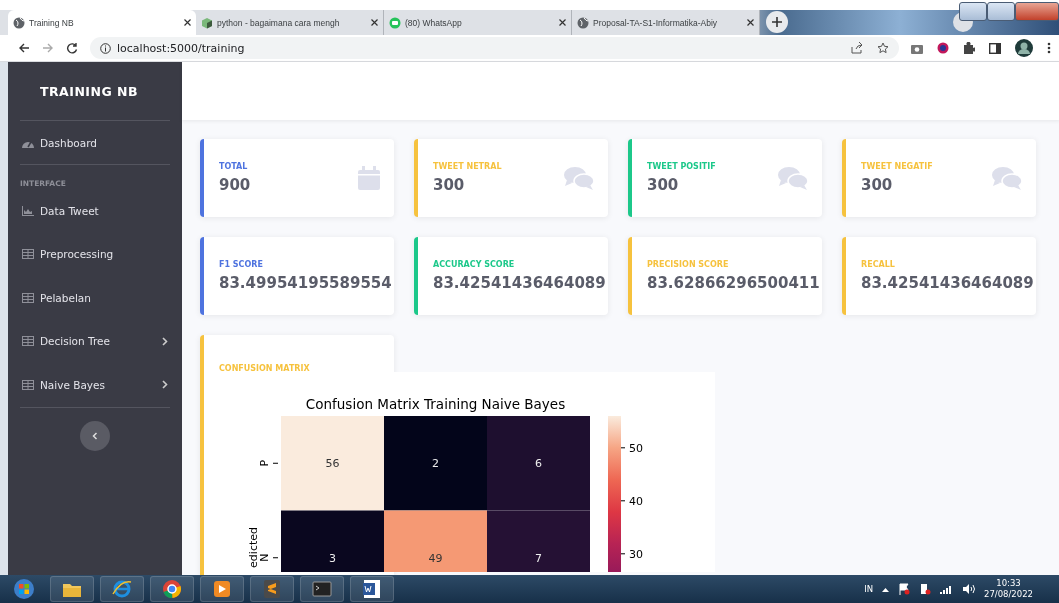  I want to click on tick-label: 50, so click(636, 448).